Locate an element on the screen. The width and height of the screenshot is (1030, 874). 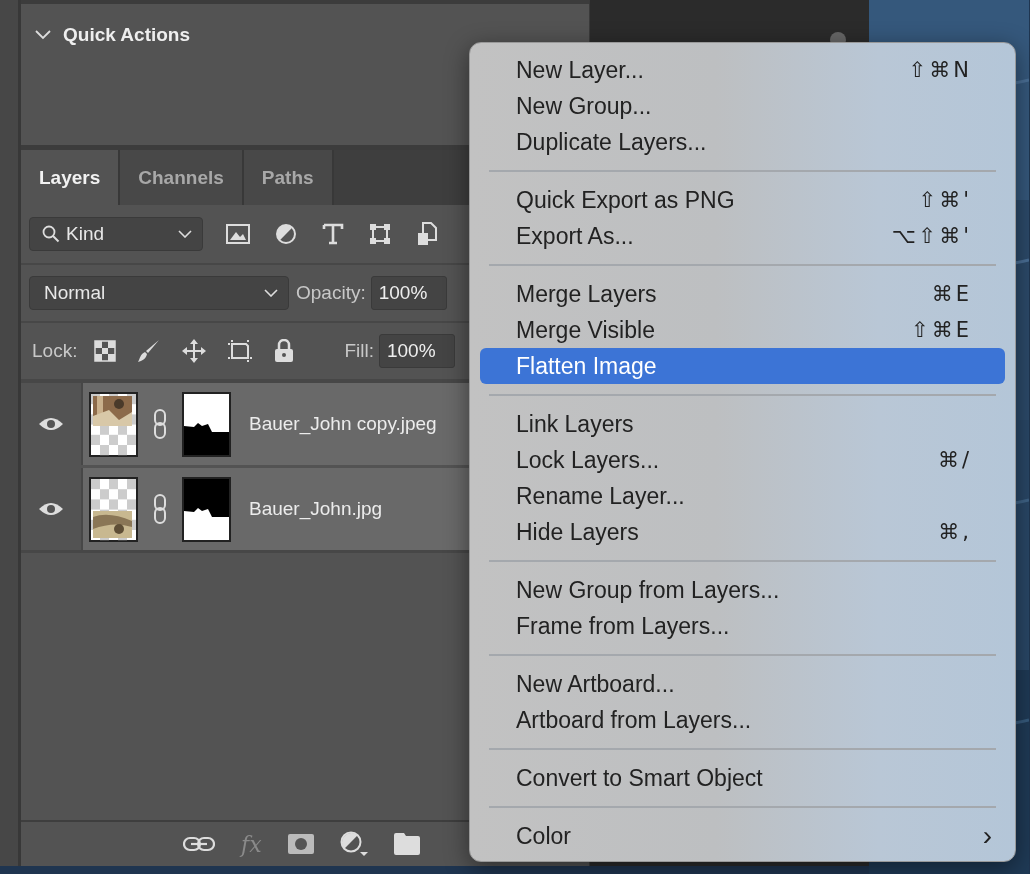
shortcut: ⌘E is located at coordinates (951, 294).